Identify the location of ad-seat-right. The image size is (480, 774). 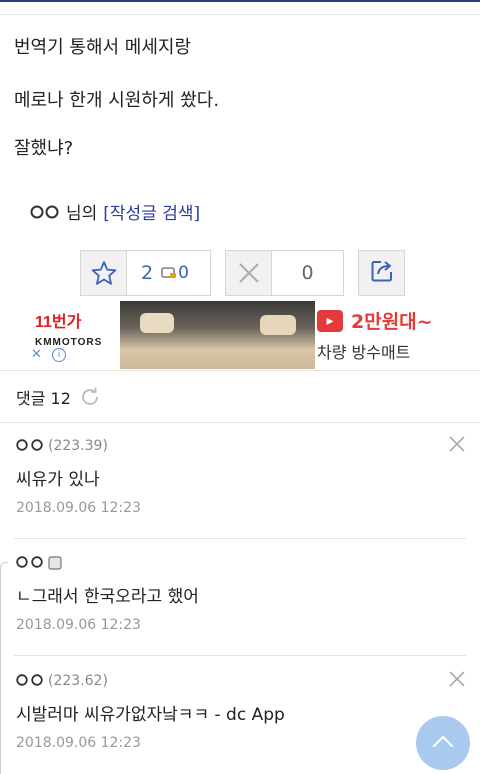
(278, 325).